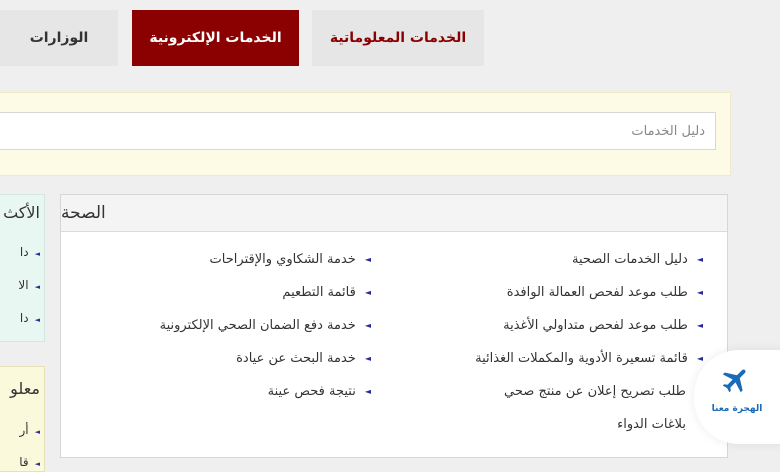 This screenshot has height=472, width=780. I want to click on service-link: ◄ قائمة التطعيم, so click(221, 292).